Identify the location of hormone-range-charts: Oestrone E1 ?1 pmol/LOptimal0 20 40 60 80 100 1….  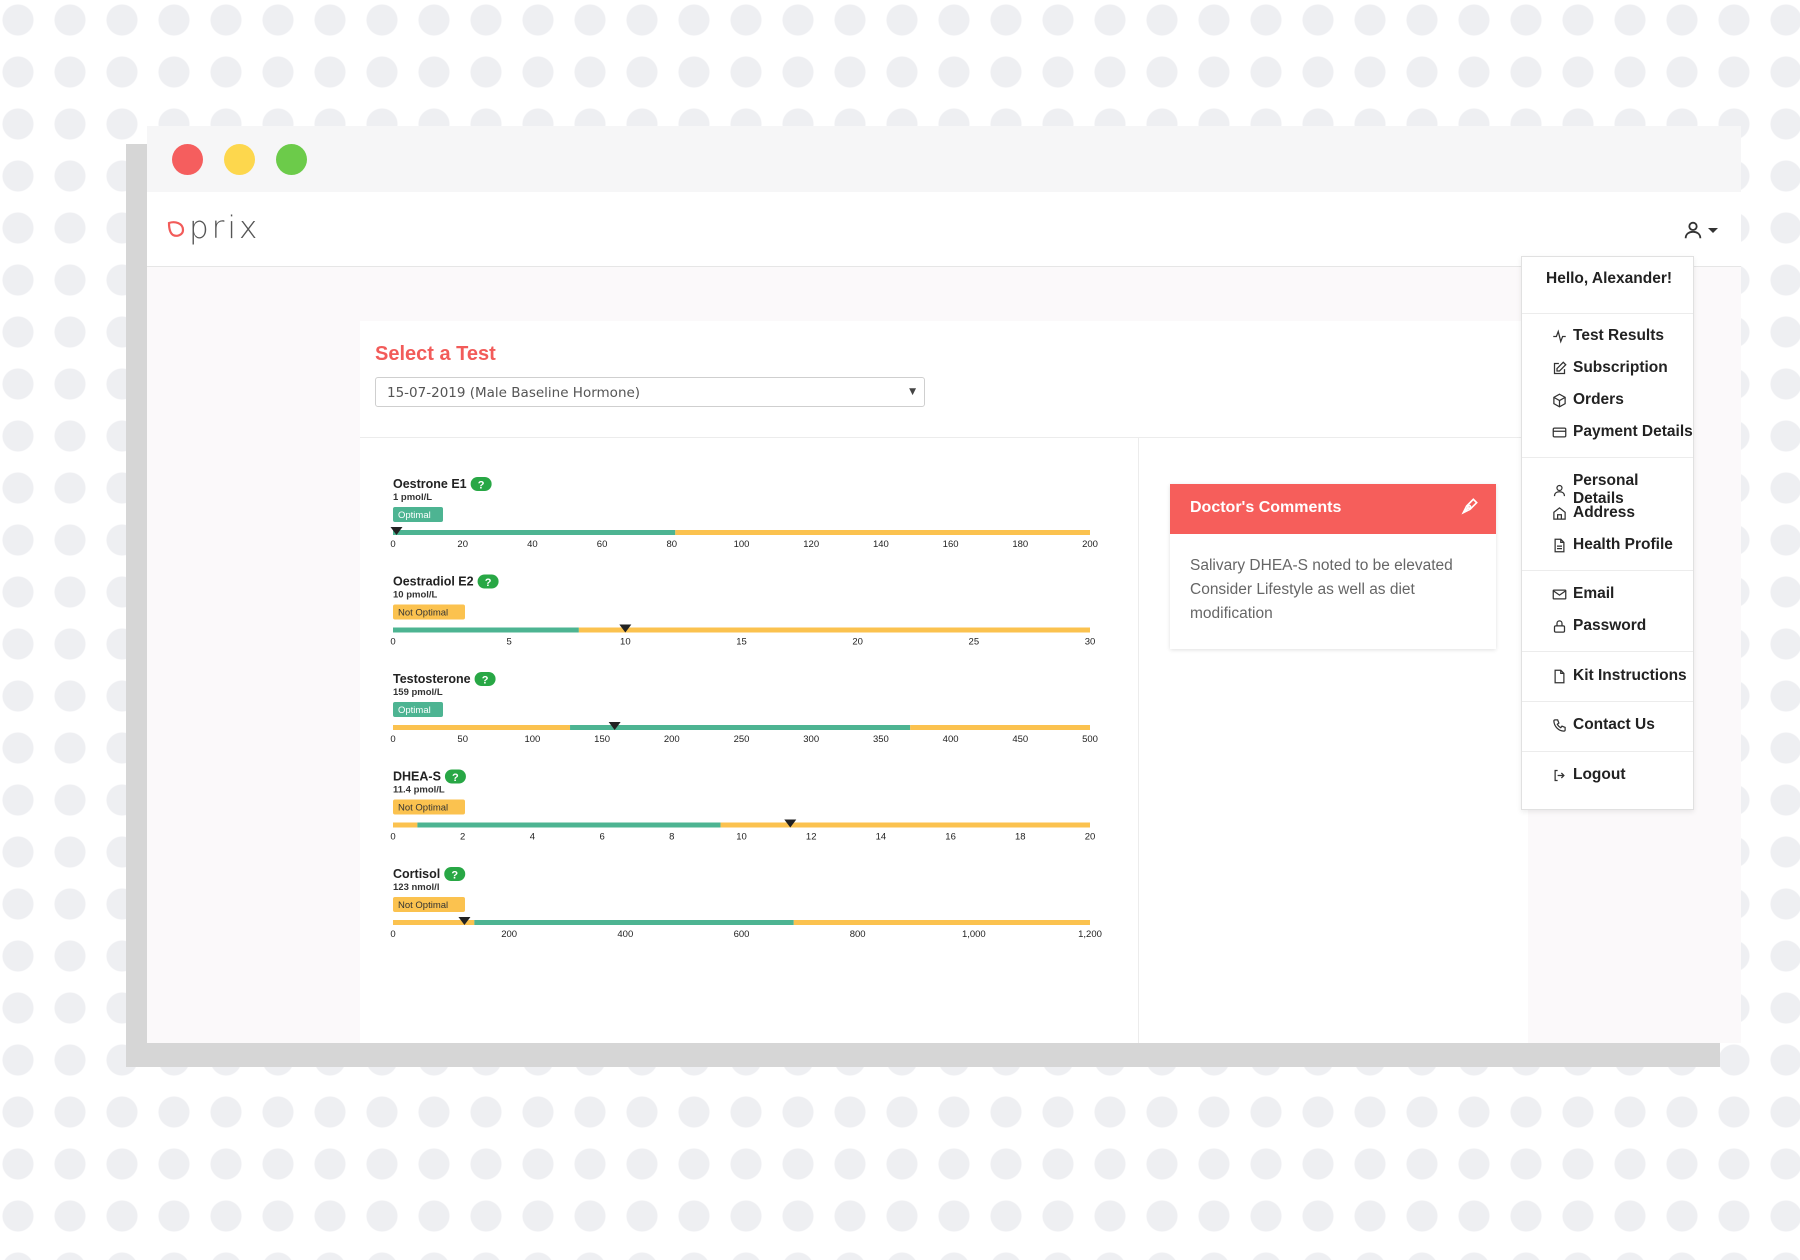
(746, 708).